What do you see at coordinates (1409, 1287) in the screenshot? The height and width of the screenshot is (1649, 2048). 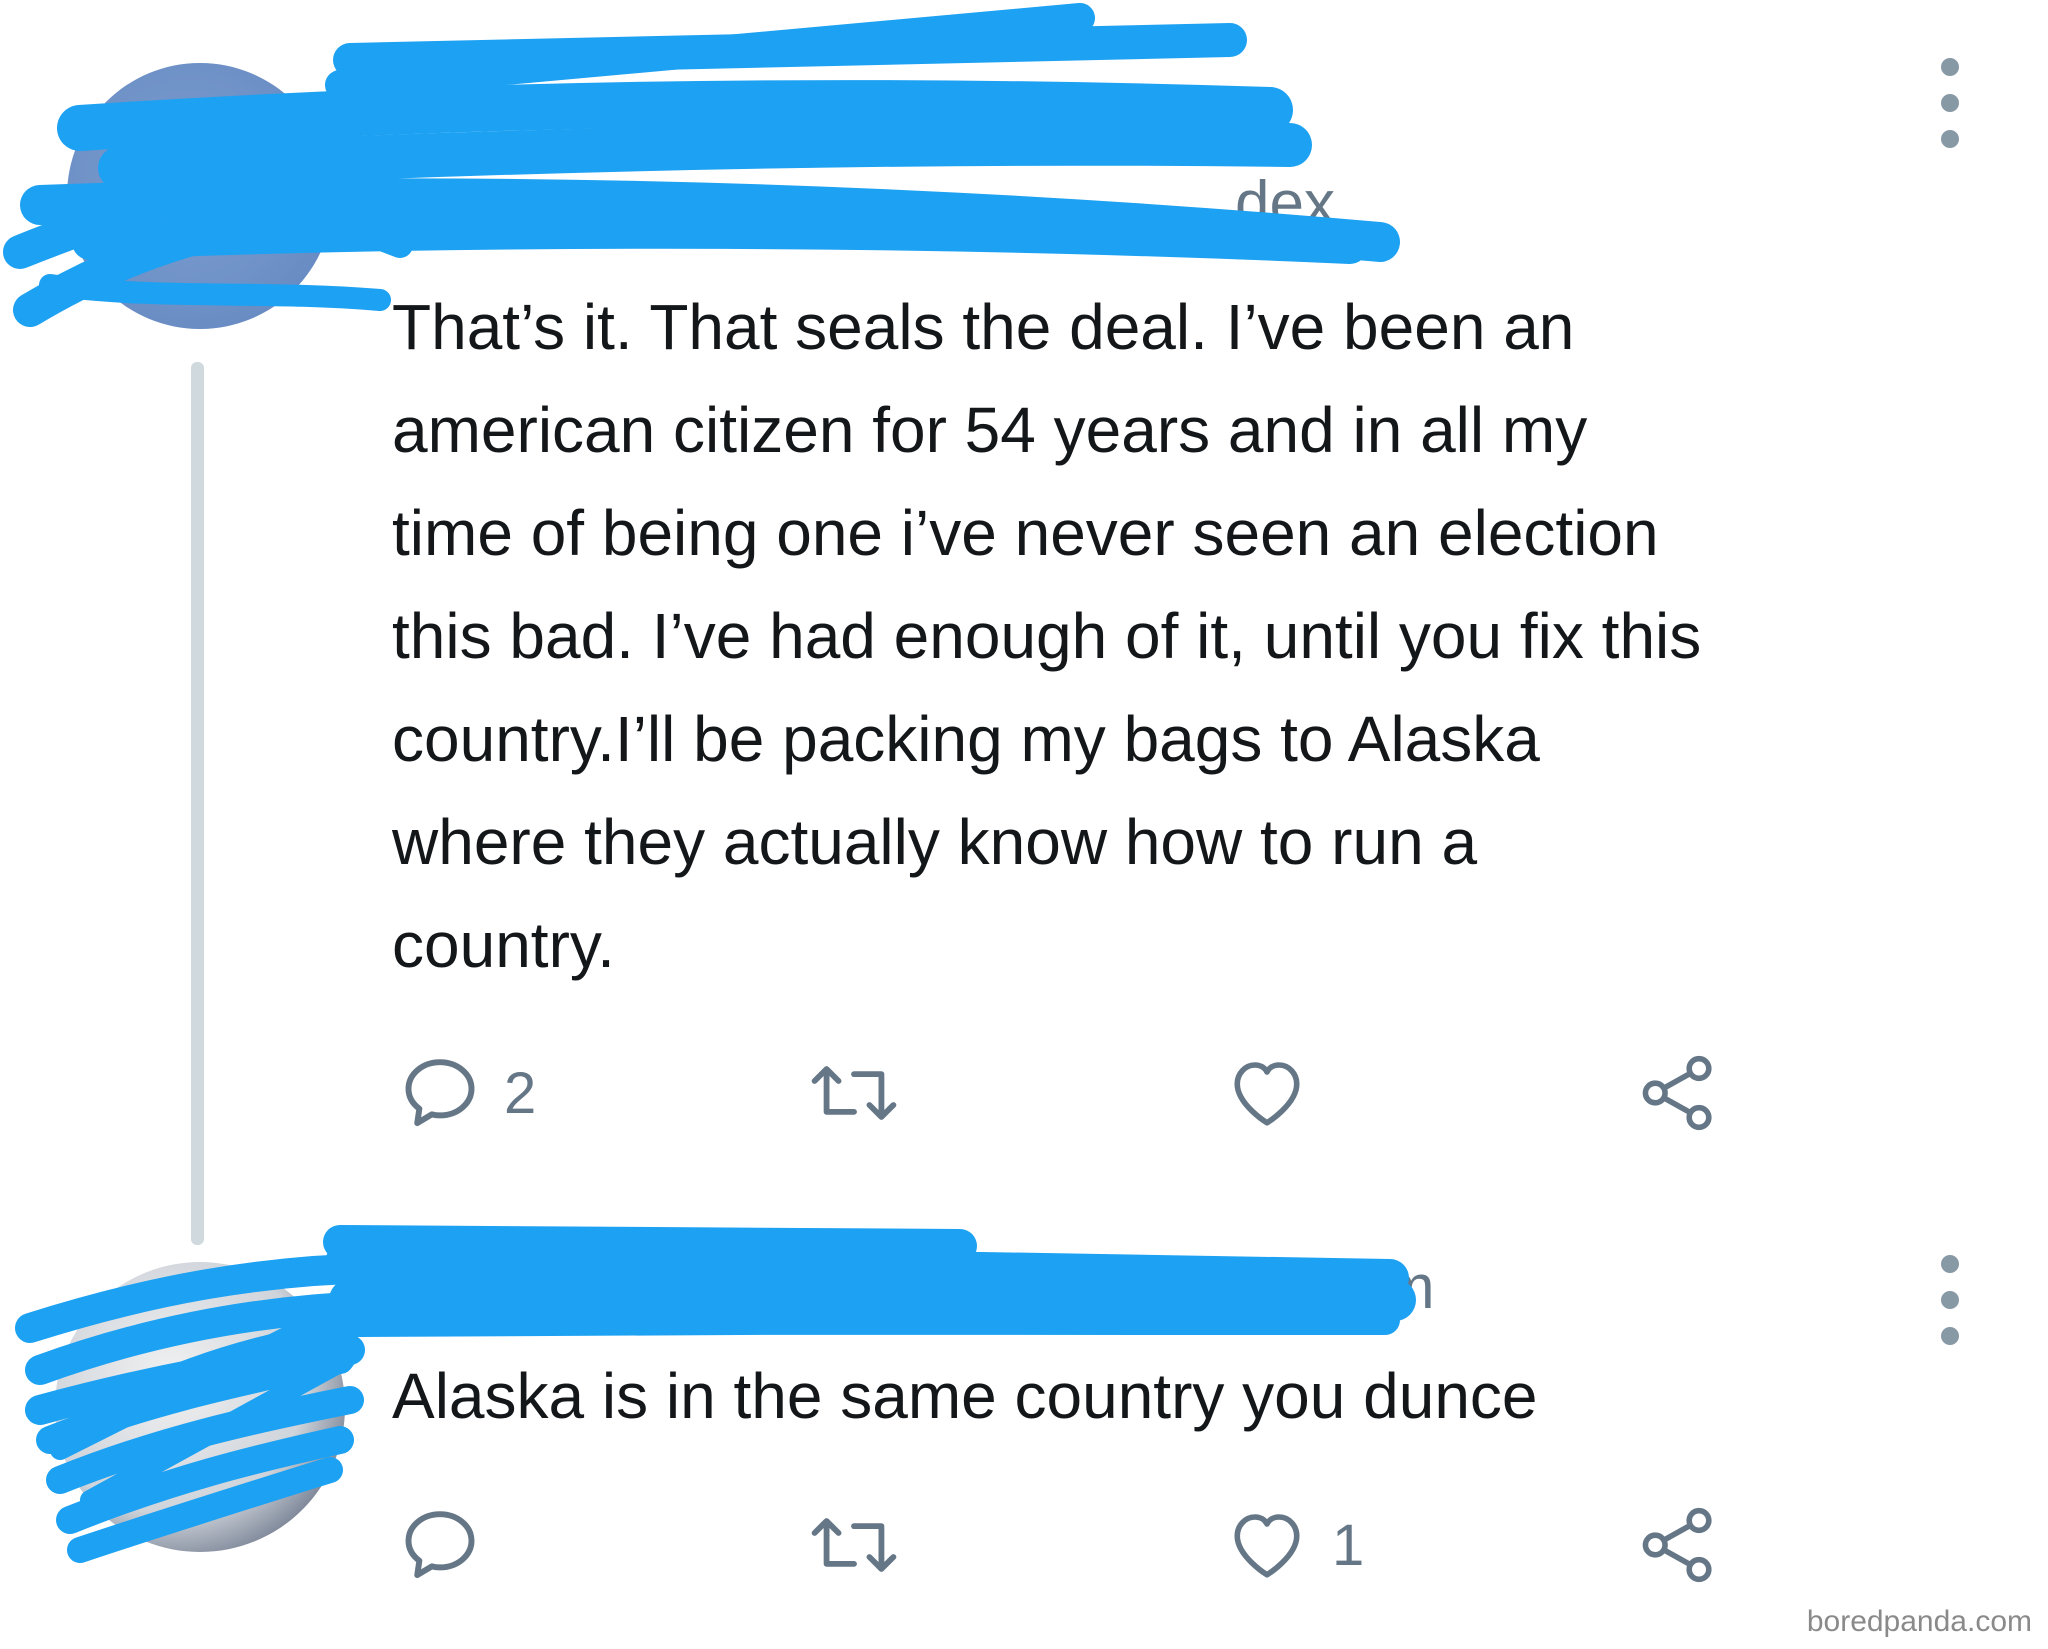 I see `username-fragment: m` at bounding box center [1409, 1287].